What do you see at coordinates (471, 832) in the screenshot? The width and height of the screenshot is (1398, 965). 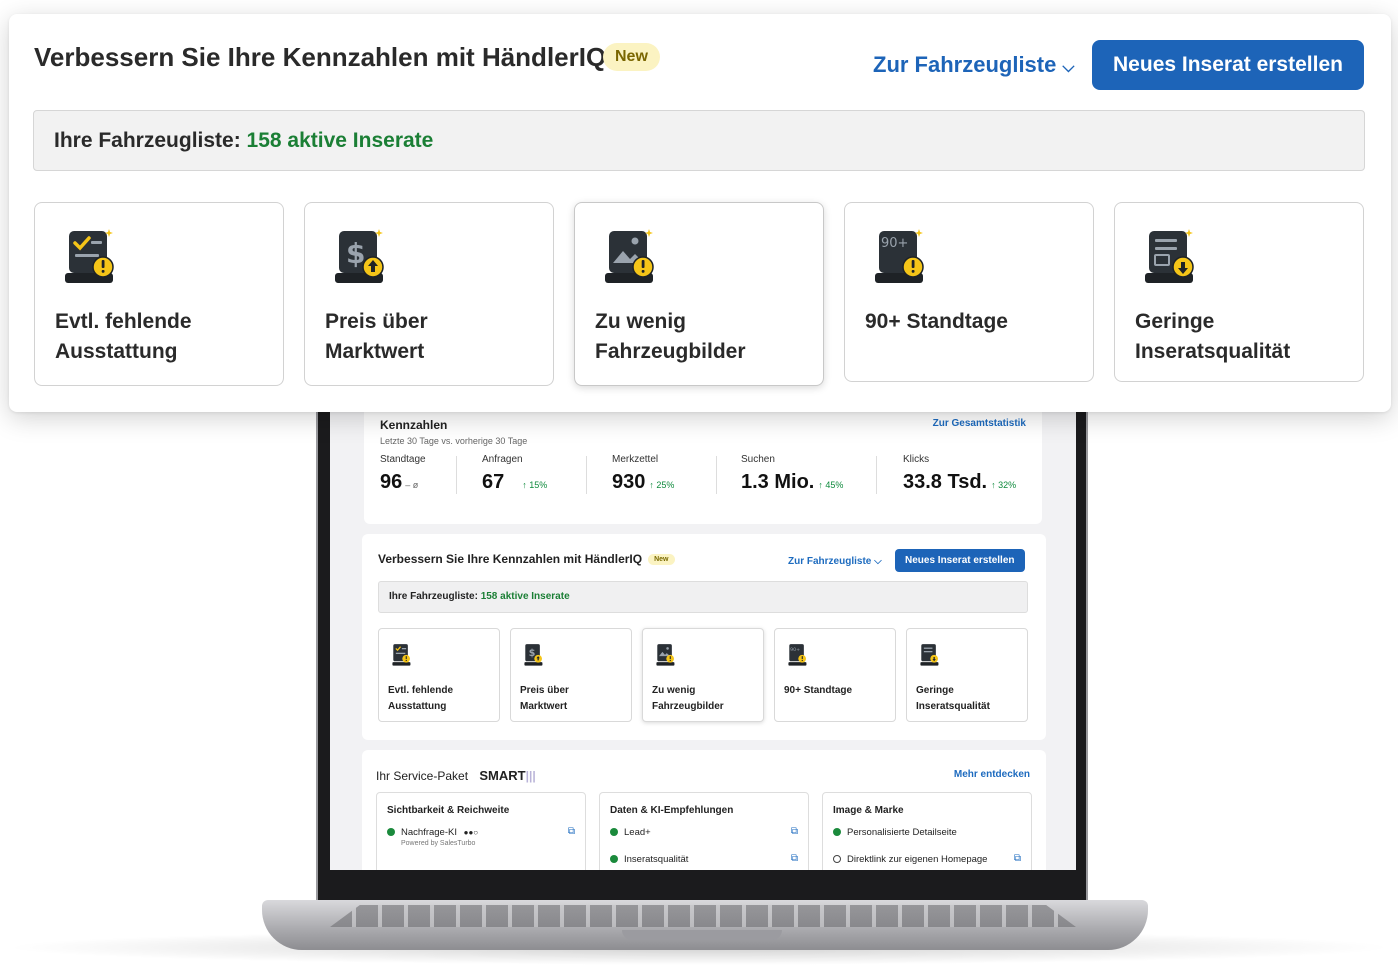 I see `level-dots: ●●○` at bounding box center [471, 832].